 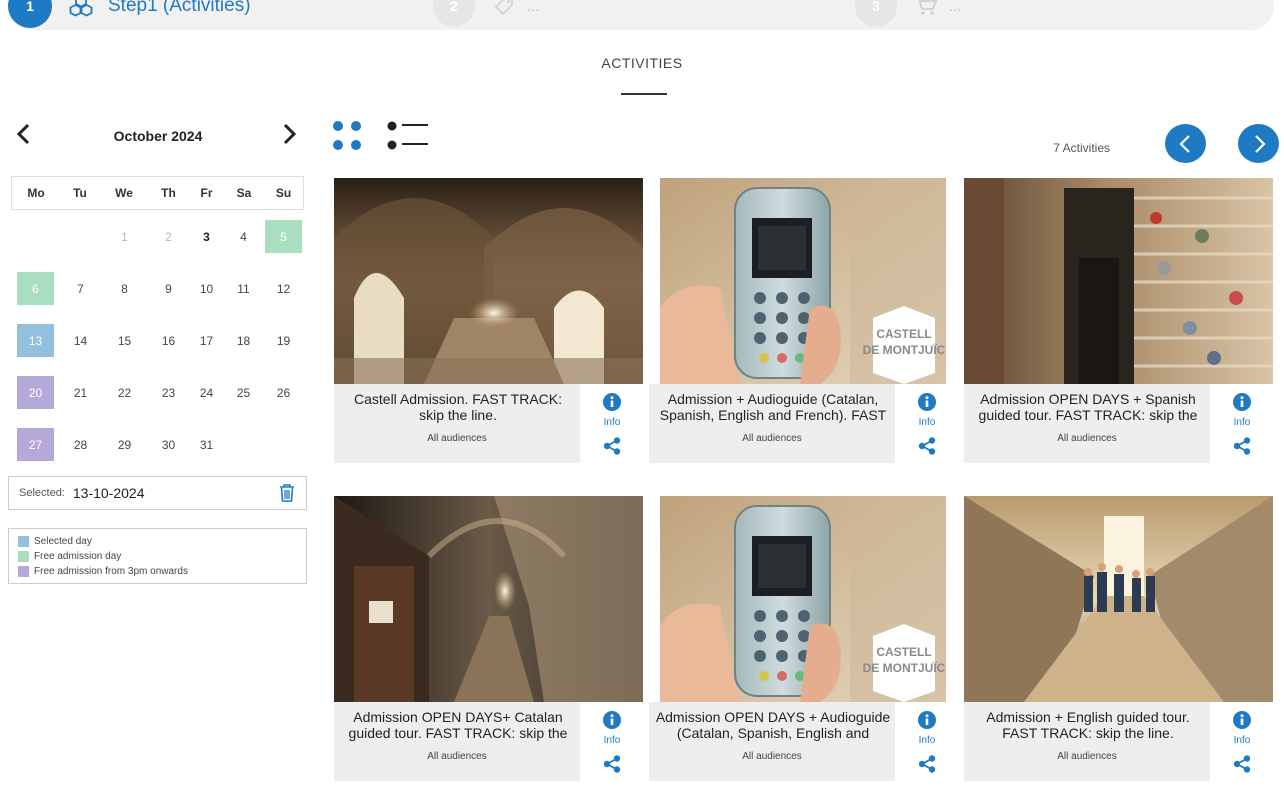 What do you see at coordinates (168, 340) in the screenshot?
I see `calendar-day: 16` at bounding box center [168, 340].